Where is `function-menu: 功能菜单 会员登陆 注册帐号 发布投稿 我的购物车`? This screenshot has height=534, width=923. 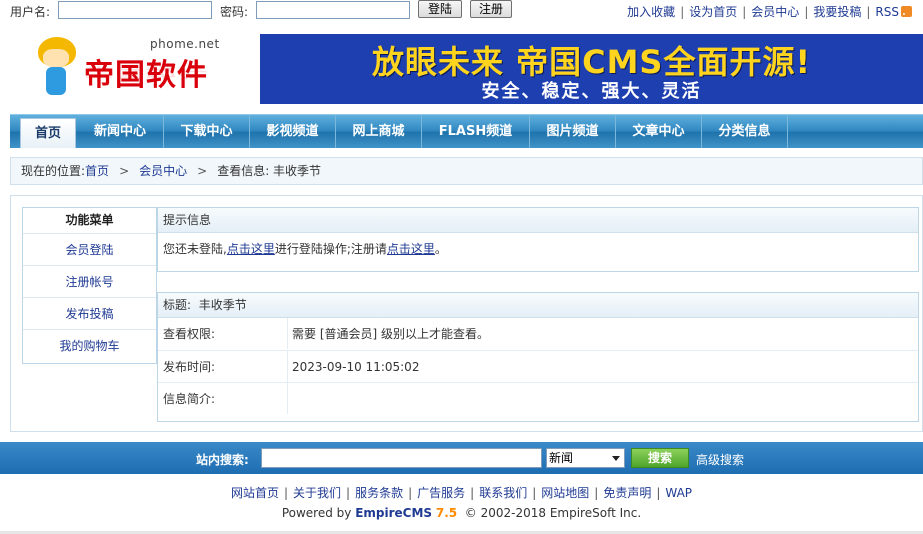 function-menu: 功能菜单 会员登陆 注册帐号 发布投稿 我的购物车 is located at coordinates (89, 285).